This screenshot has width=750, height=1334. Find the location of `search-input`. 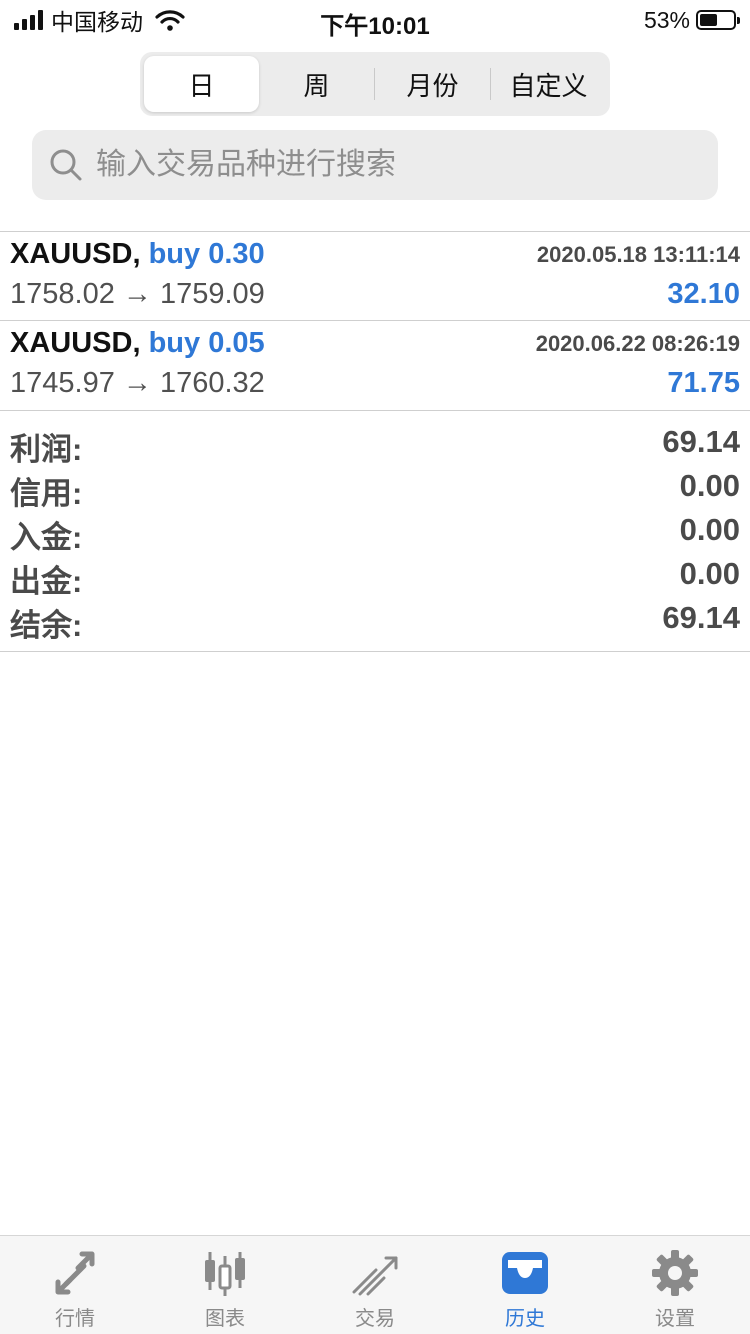

search-input is located at coordinates (386, 165).